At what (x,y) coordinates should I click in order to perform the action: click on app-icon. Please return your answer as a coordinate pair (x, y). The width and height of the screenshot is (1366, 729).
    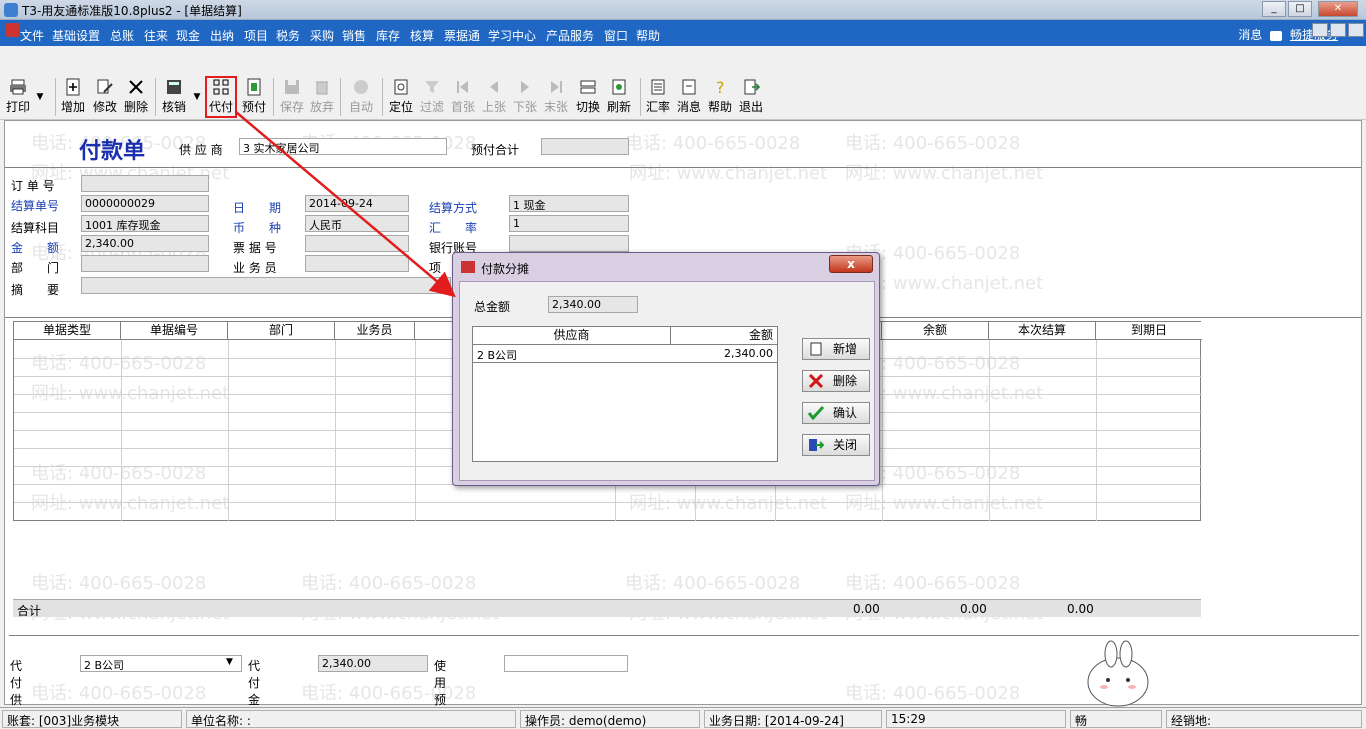
    Looking at the image, I should click on (11, 10).